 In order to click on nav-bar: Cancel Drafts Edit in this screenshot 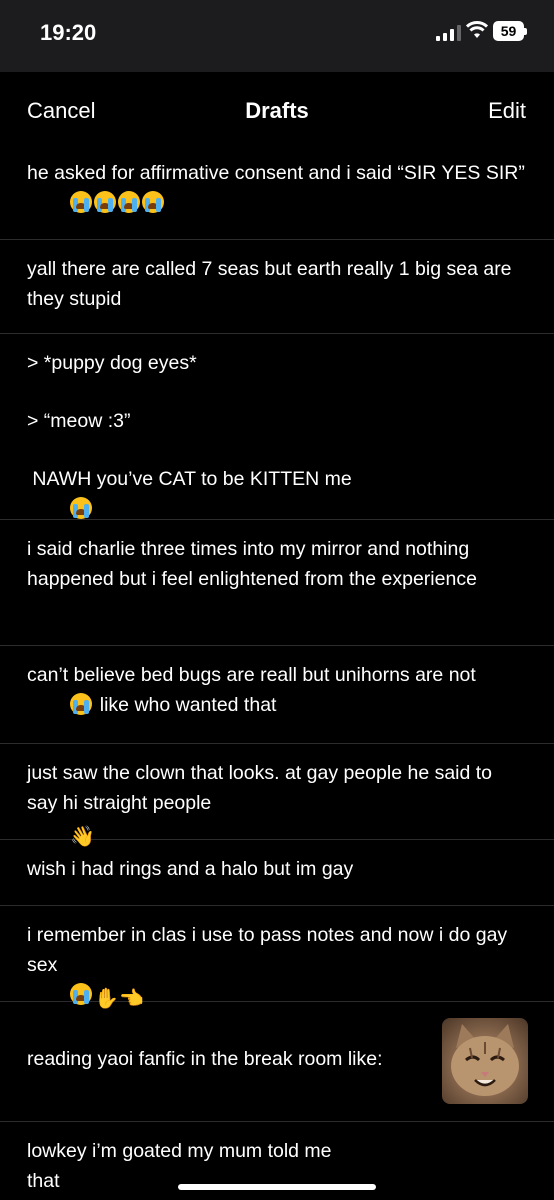, I will do `click(277, 111)`.